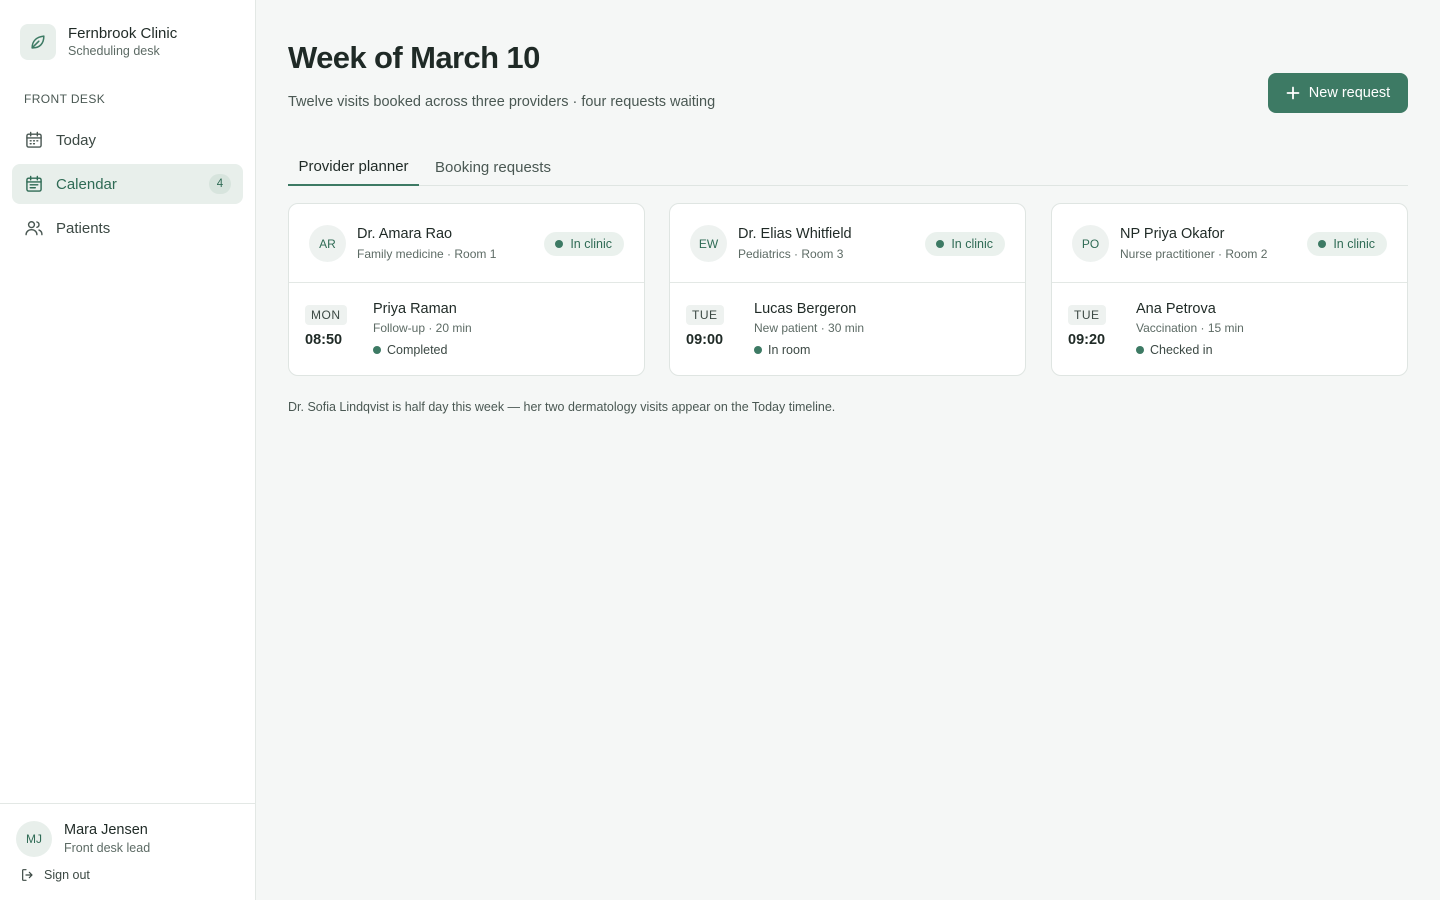  I want to click on brand: Fernbrook Clinic Scheduling desk, so click(98, 42).